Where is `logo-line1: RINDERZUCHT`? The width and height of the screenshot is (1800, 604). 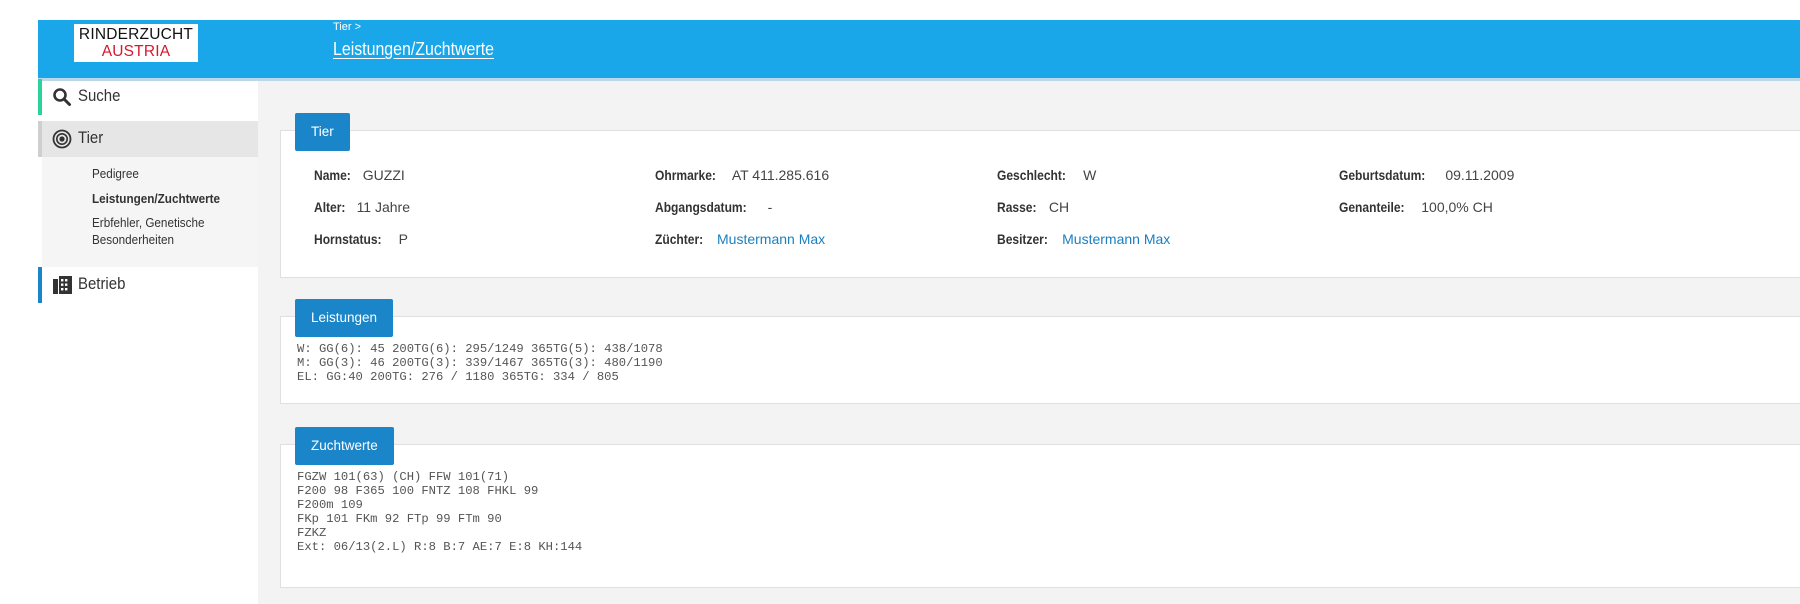
logo-line1: RINDERZUCHT is located at coordinates (136, 34).